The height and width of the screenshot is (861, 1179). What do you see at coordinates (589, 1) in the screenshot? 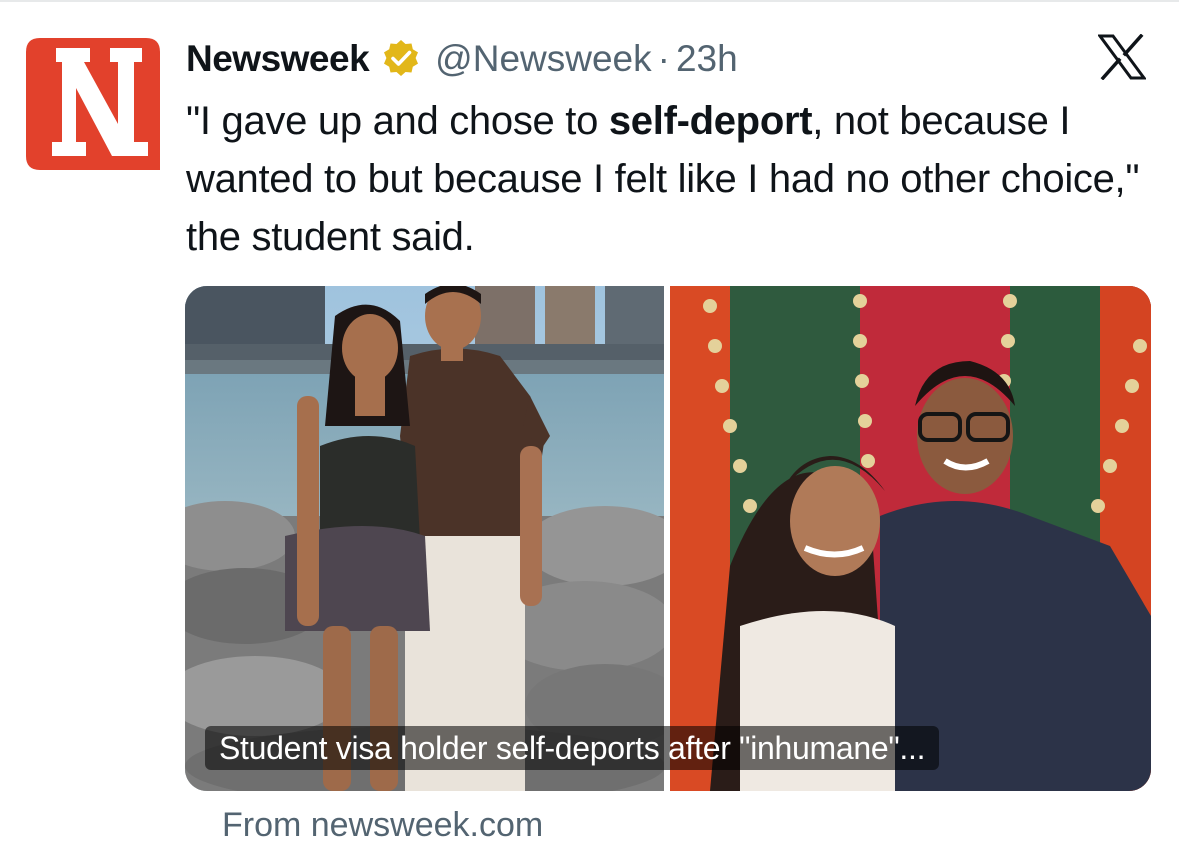
I see `top-divider` at bounding box center [589, 1].